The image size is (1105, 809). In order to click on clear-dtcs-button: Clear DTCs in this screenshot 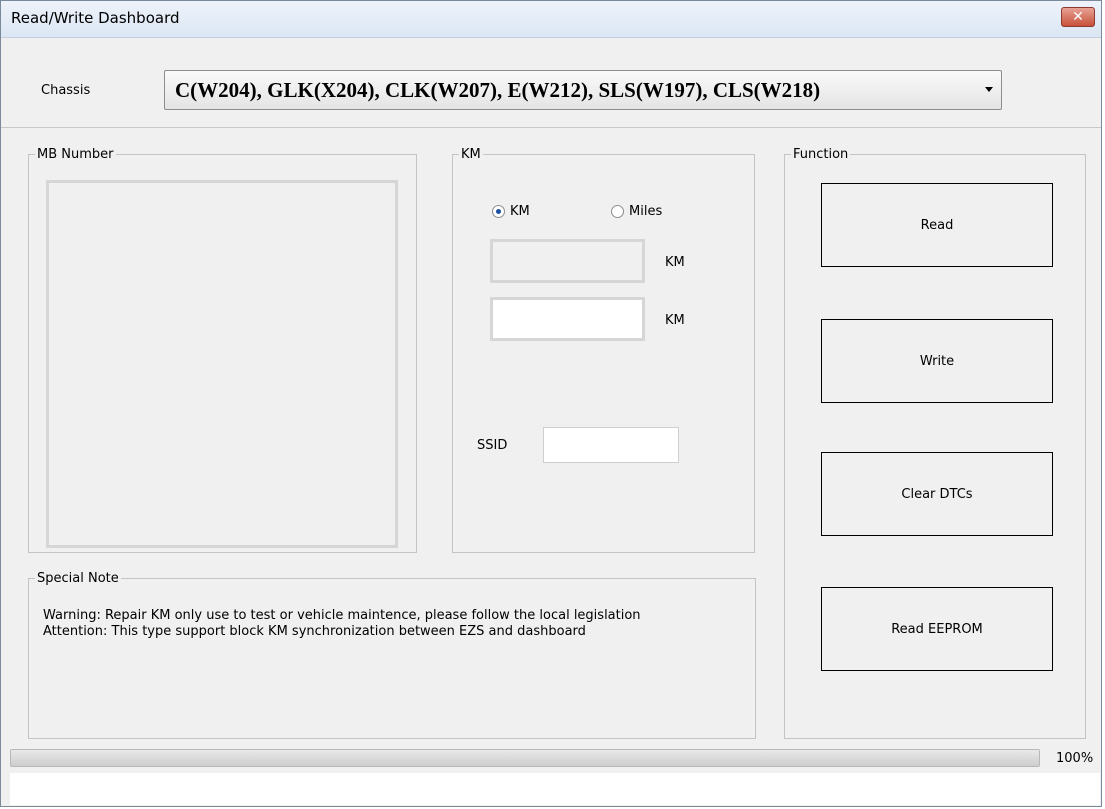, I will do `click(937, 494)`.